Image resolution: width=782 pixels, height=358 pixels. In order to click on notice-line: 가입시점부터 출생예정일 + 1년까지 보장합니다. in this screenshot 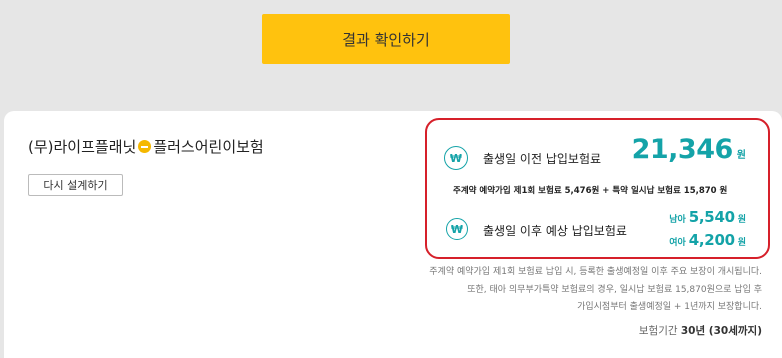, I will do `click(669, 307)`.